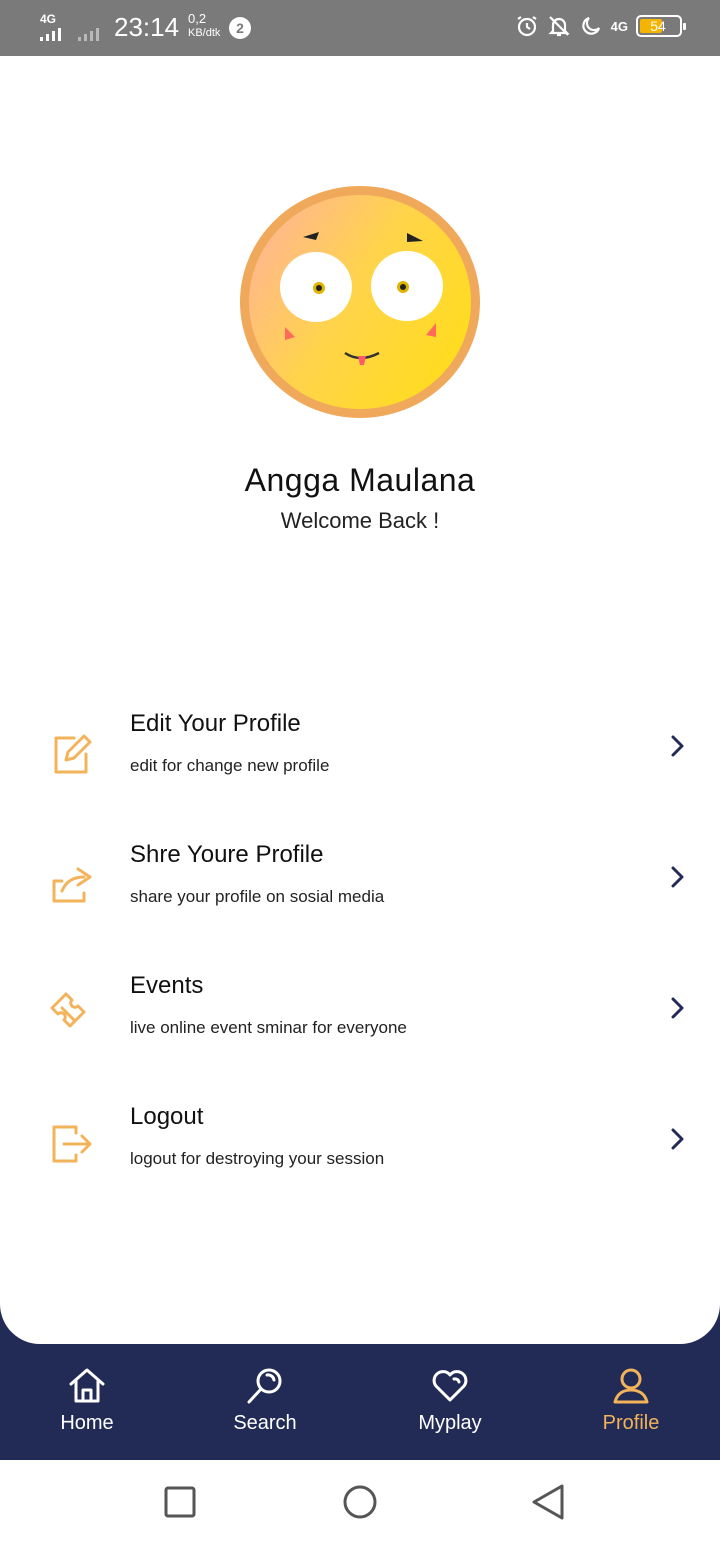  I want to click on network-speed-unit: KB/dtk, so click(204, 33).